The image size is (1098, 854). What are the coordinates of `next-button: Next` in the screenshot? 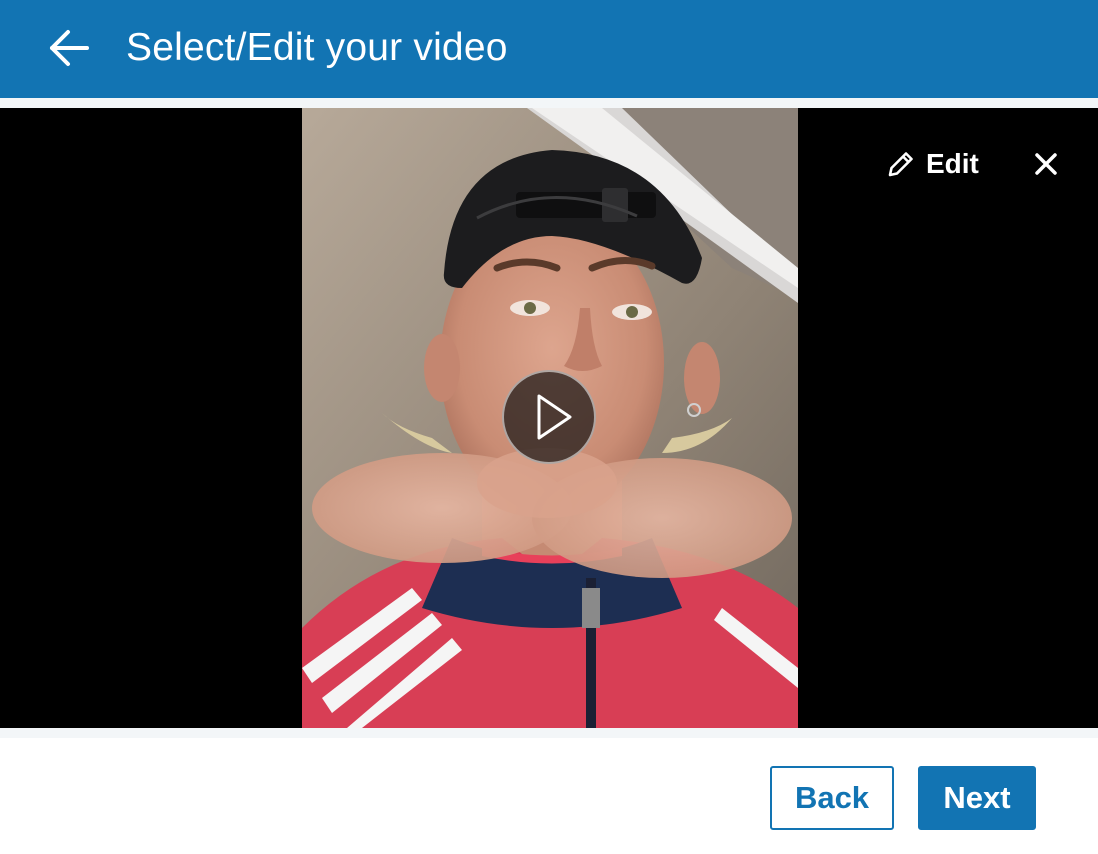 It's located at (977, 798).